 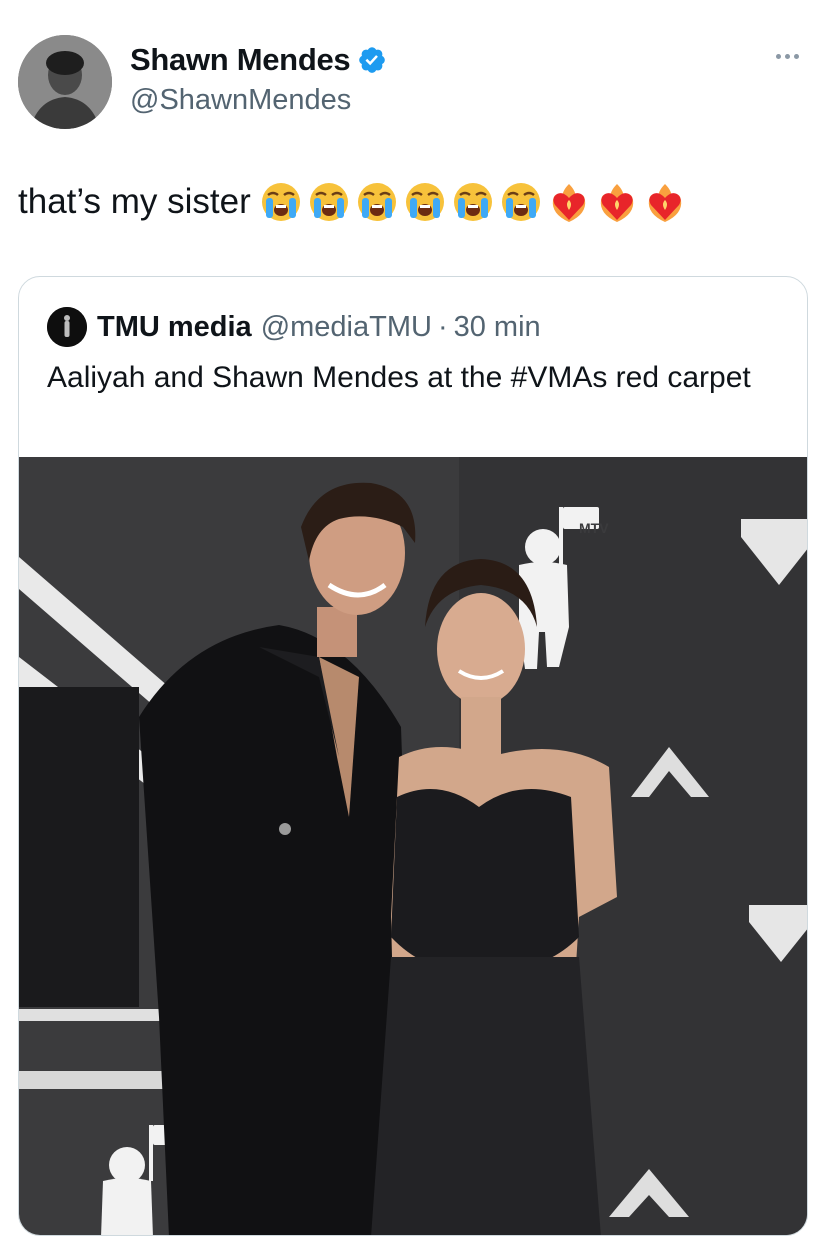 What do you see at coordinates (134, 201) in the screenshot?
I see `tweet-text: that’s my sister` at bounding box center [134, 201].